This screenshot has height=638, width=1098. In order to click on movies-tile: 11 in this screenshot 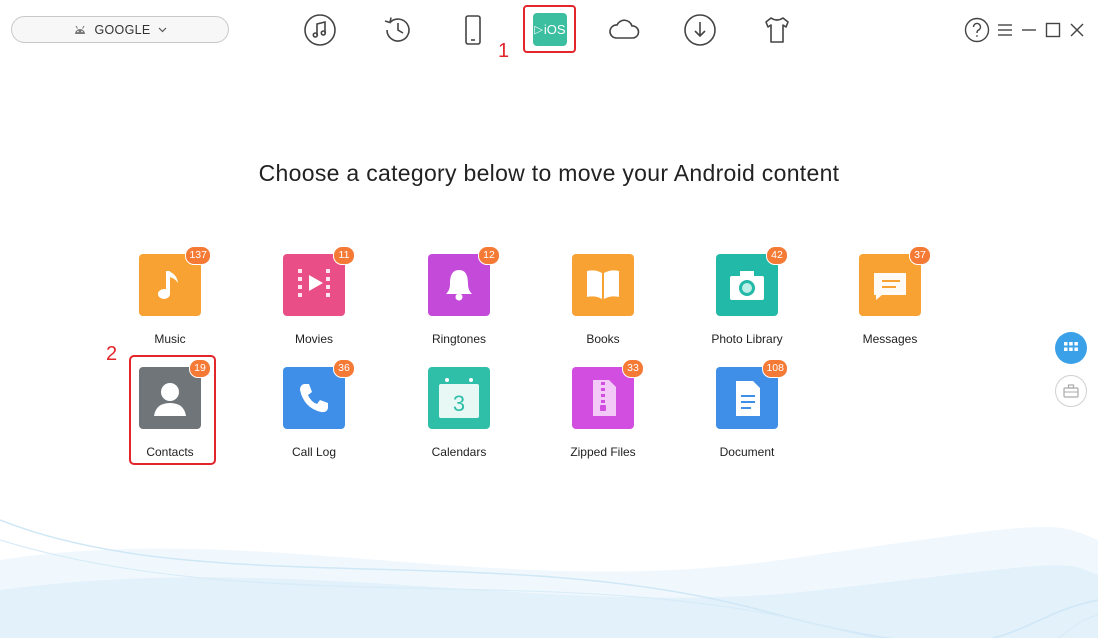, I will do `click(319, 281)`.